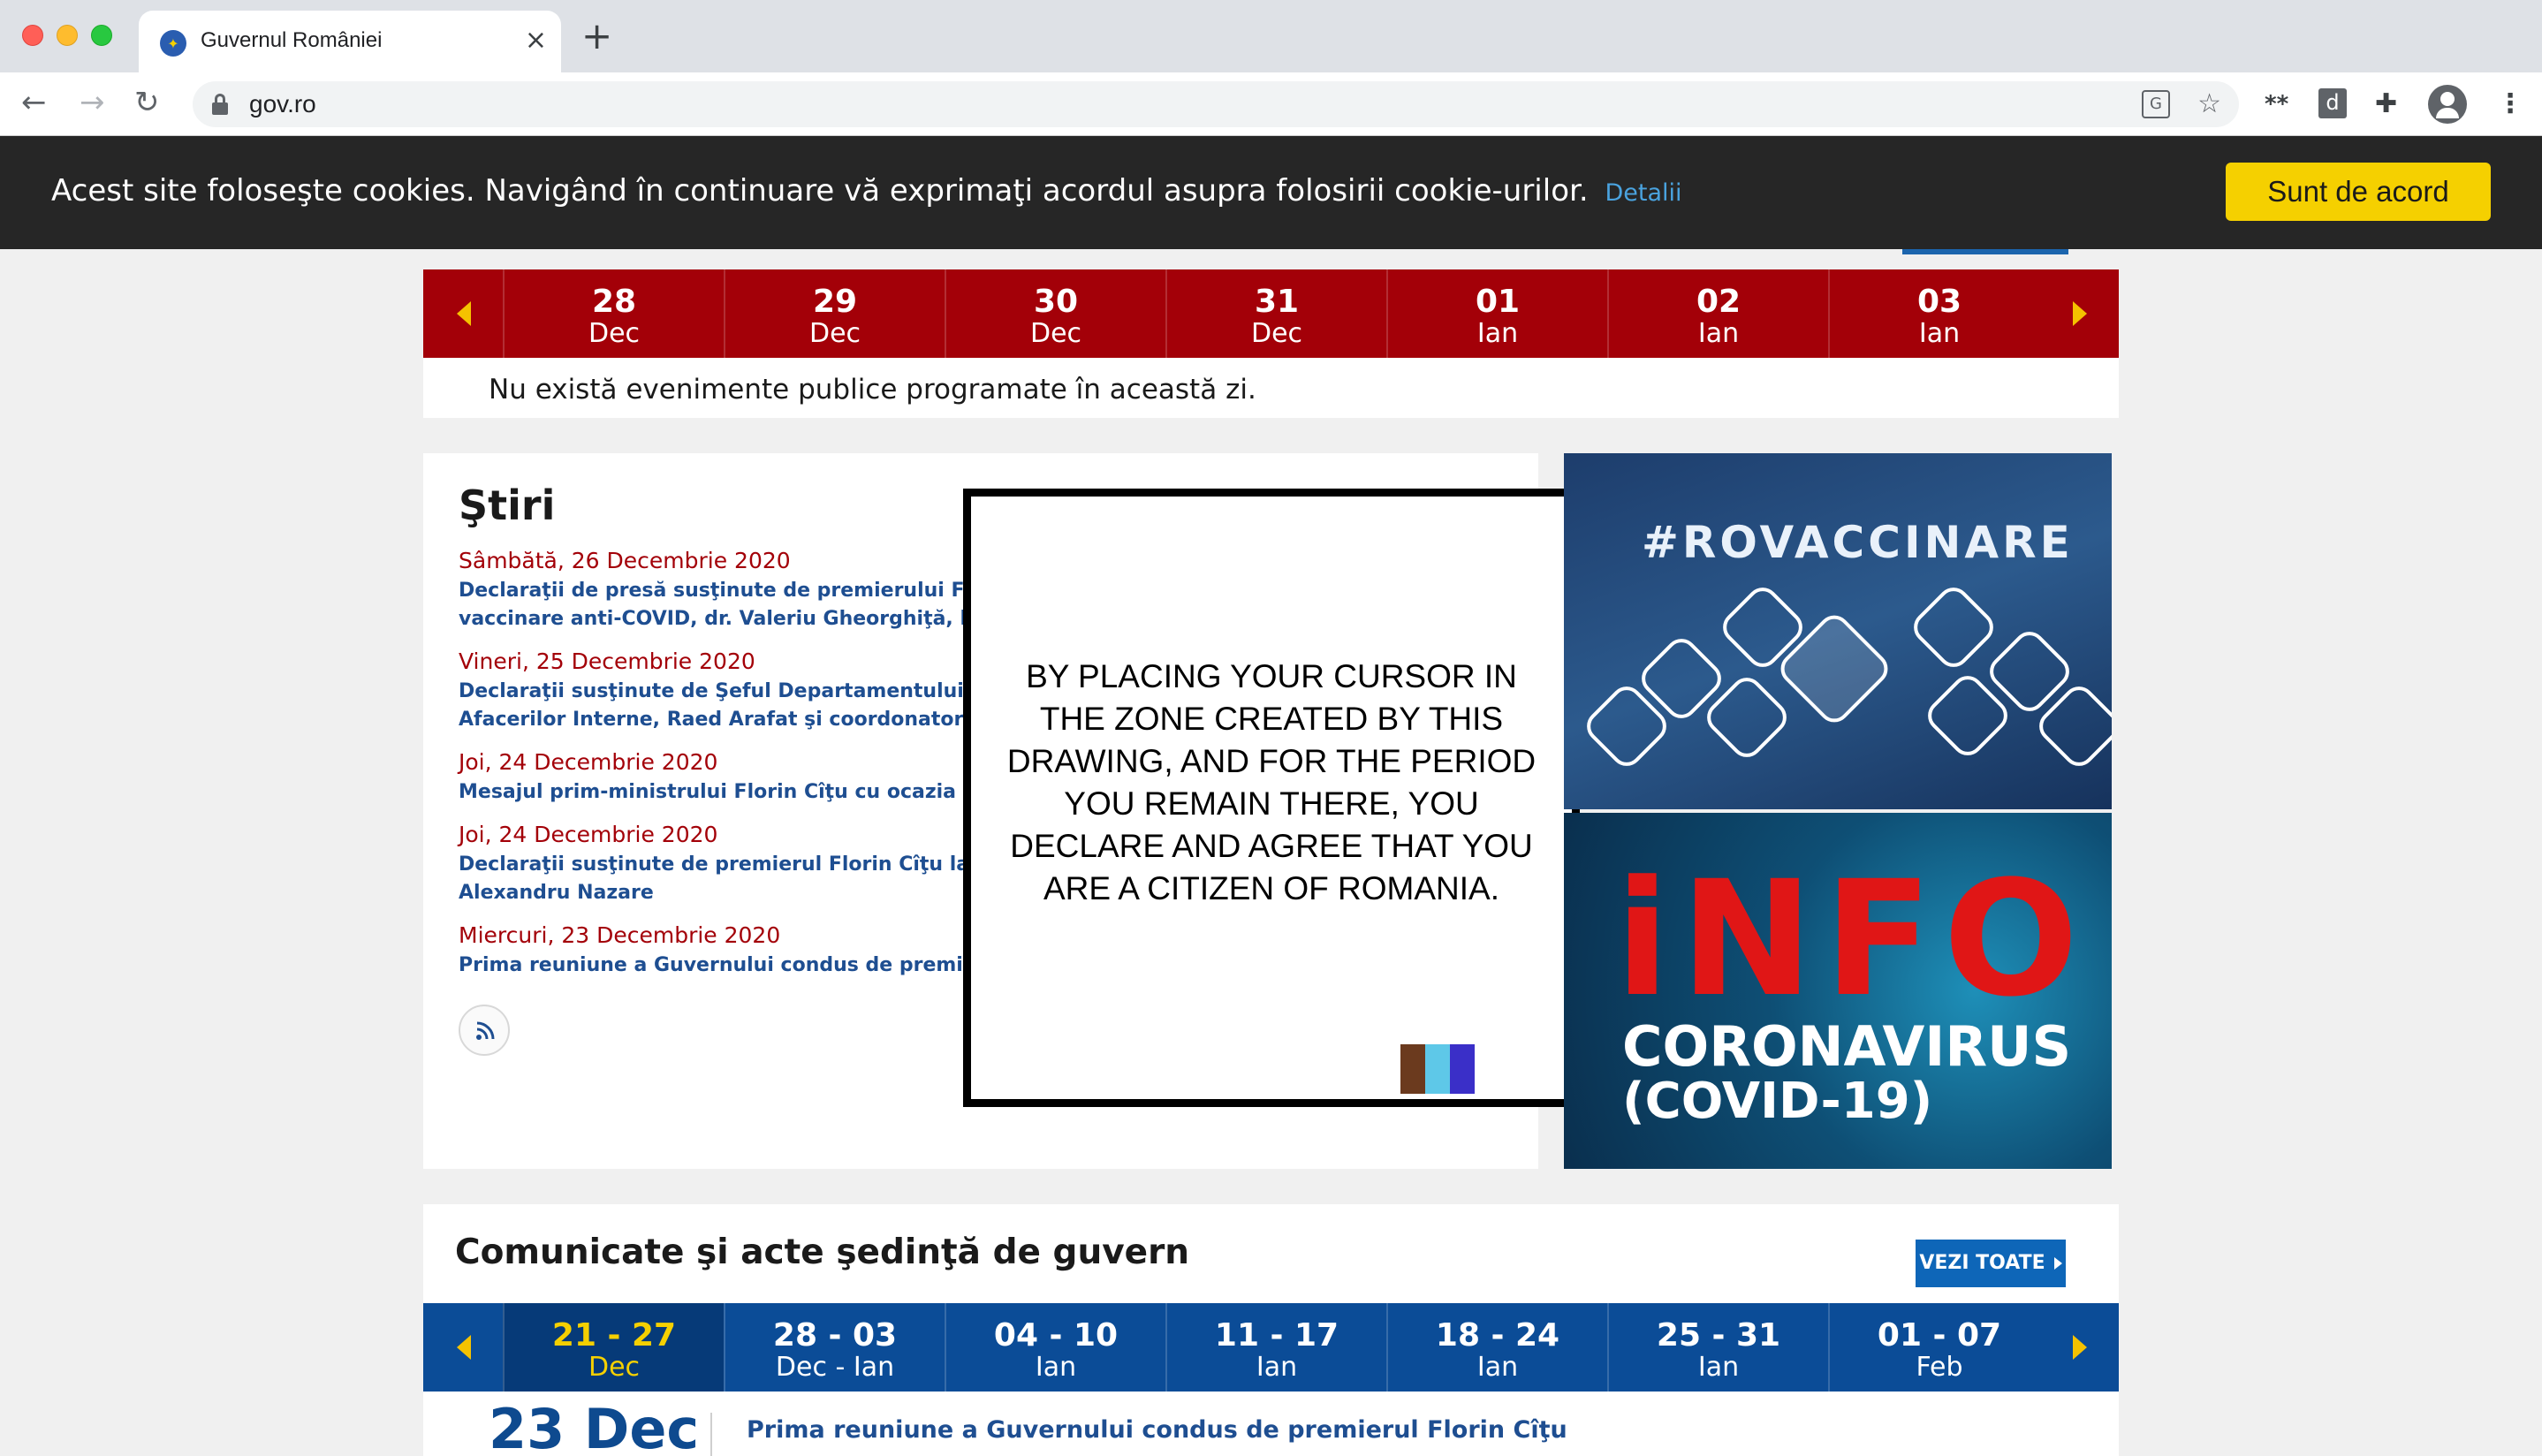  Describe the element at coordinates (1838, 991) in the screenshot. I see `covid-info-banner: iNFO CORONAVIRUS (COVID-19)` at that location.